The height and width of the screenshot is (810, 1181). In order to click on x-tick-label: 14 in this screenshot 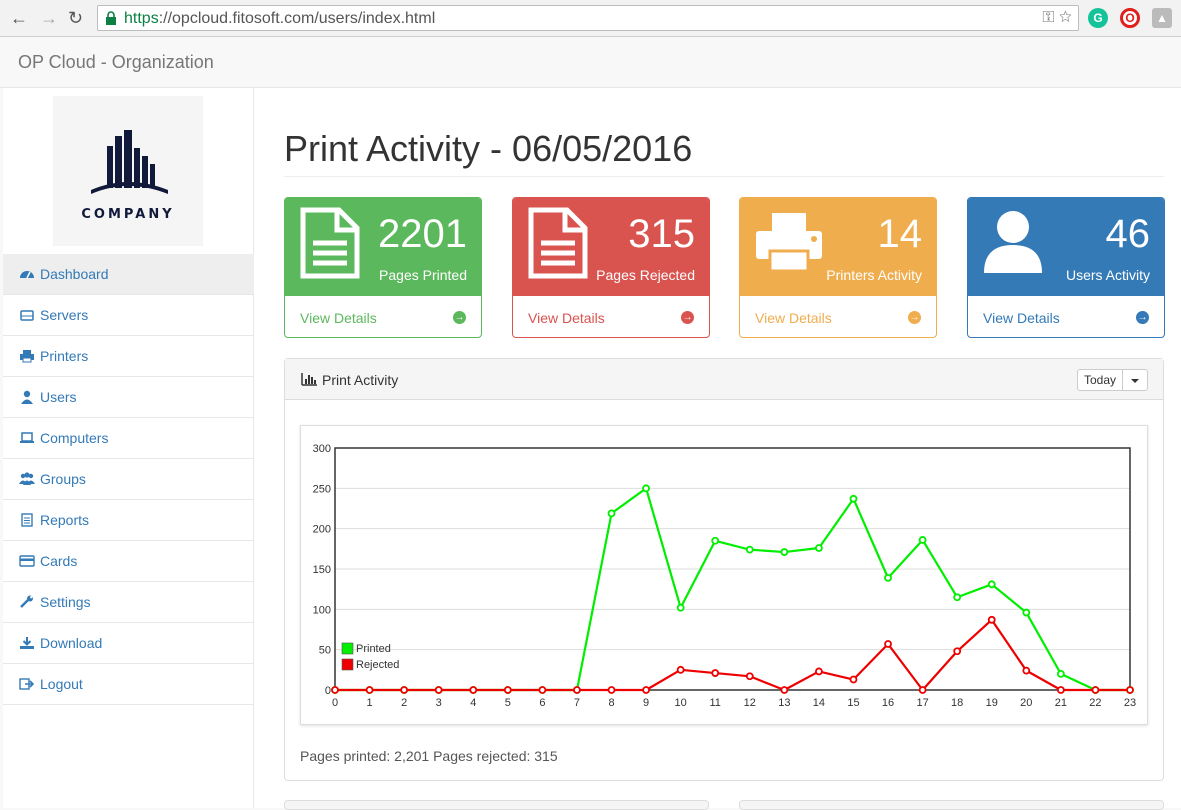, I will do `click(819, 703)`.